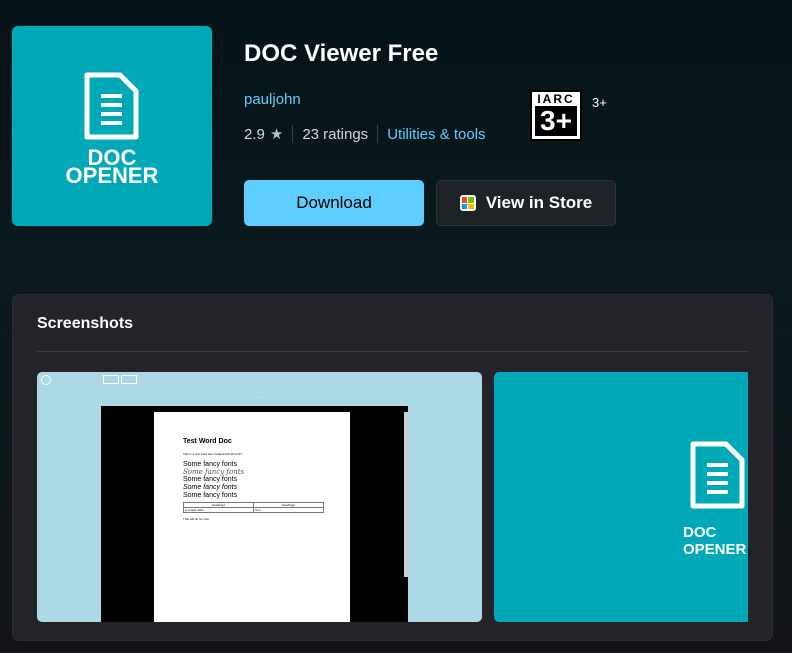  Describe the element at coordinates (621, 497) in the screenshot. I see `screenshot-thumbnail-2: DOC OPENER` at that location.